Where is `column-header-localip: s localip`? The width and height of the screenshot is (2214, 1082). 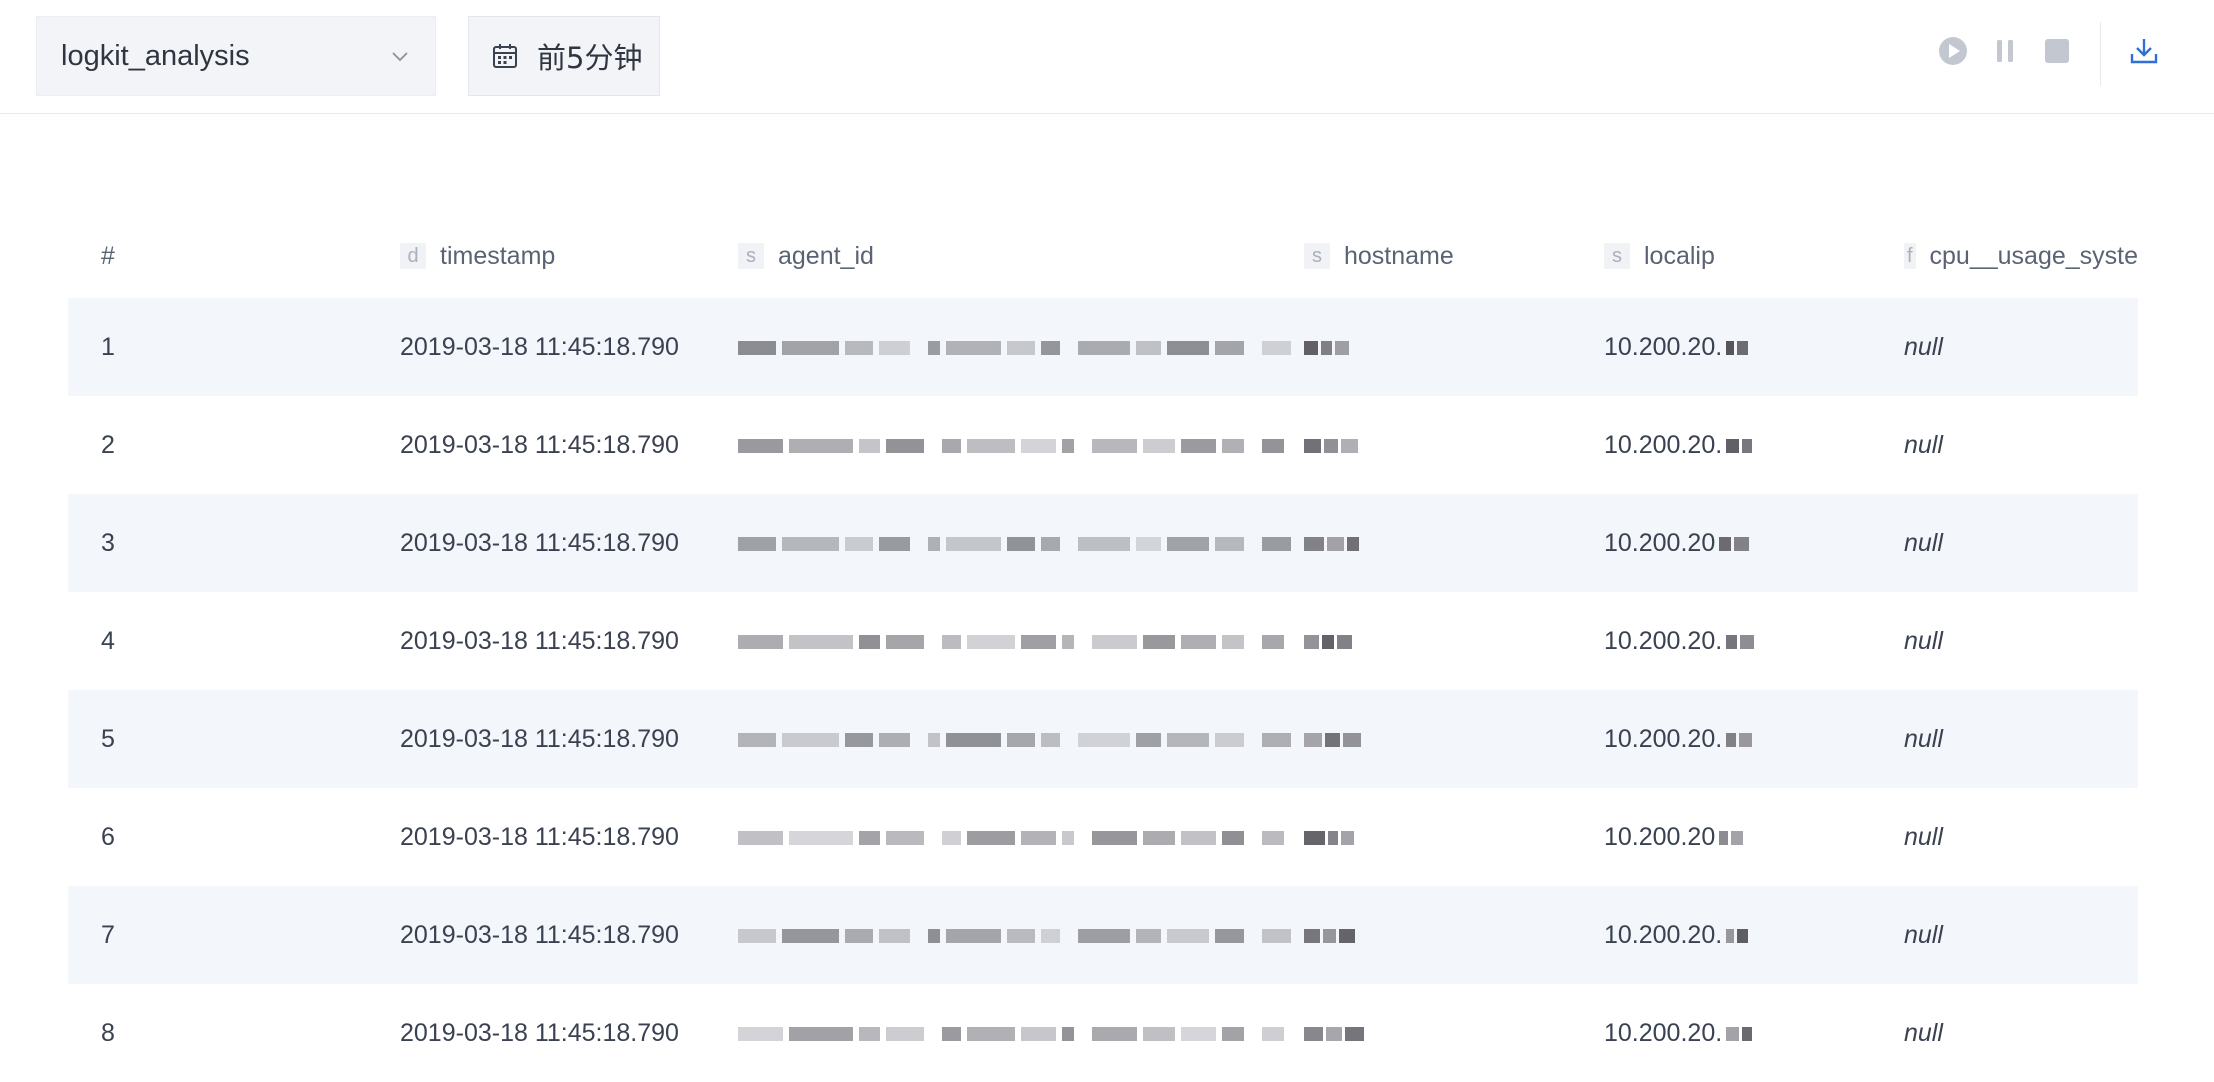
column-header-localip: s localip is located at coordinates (1659, 256).